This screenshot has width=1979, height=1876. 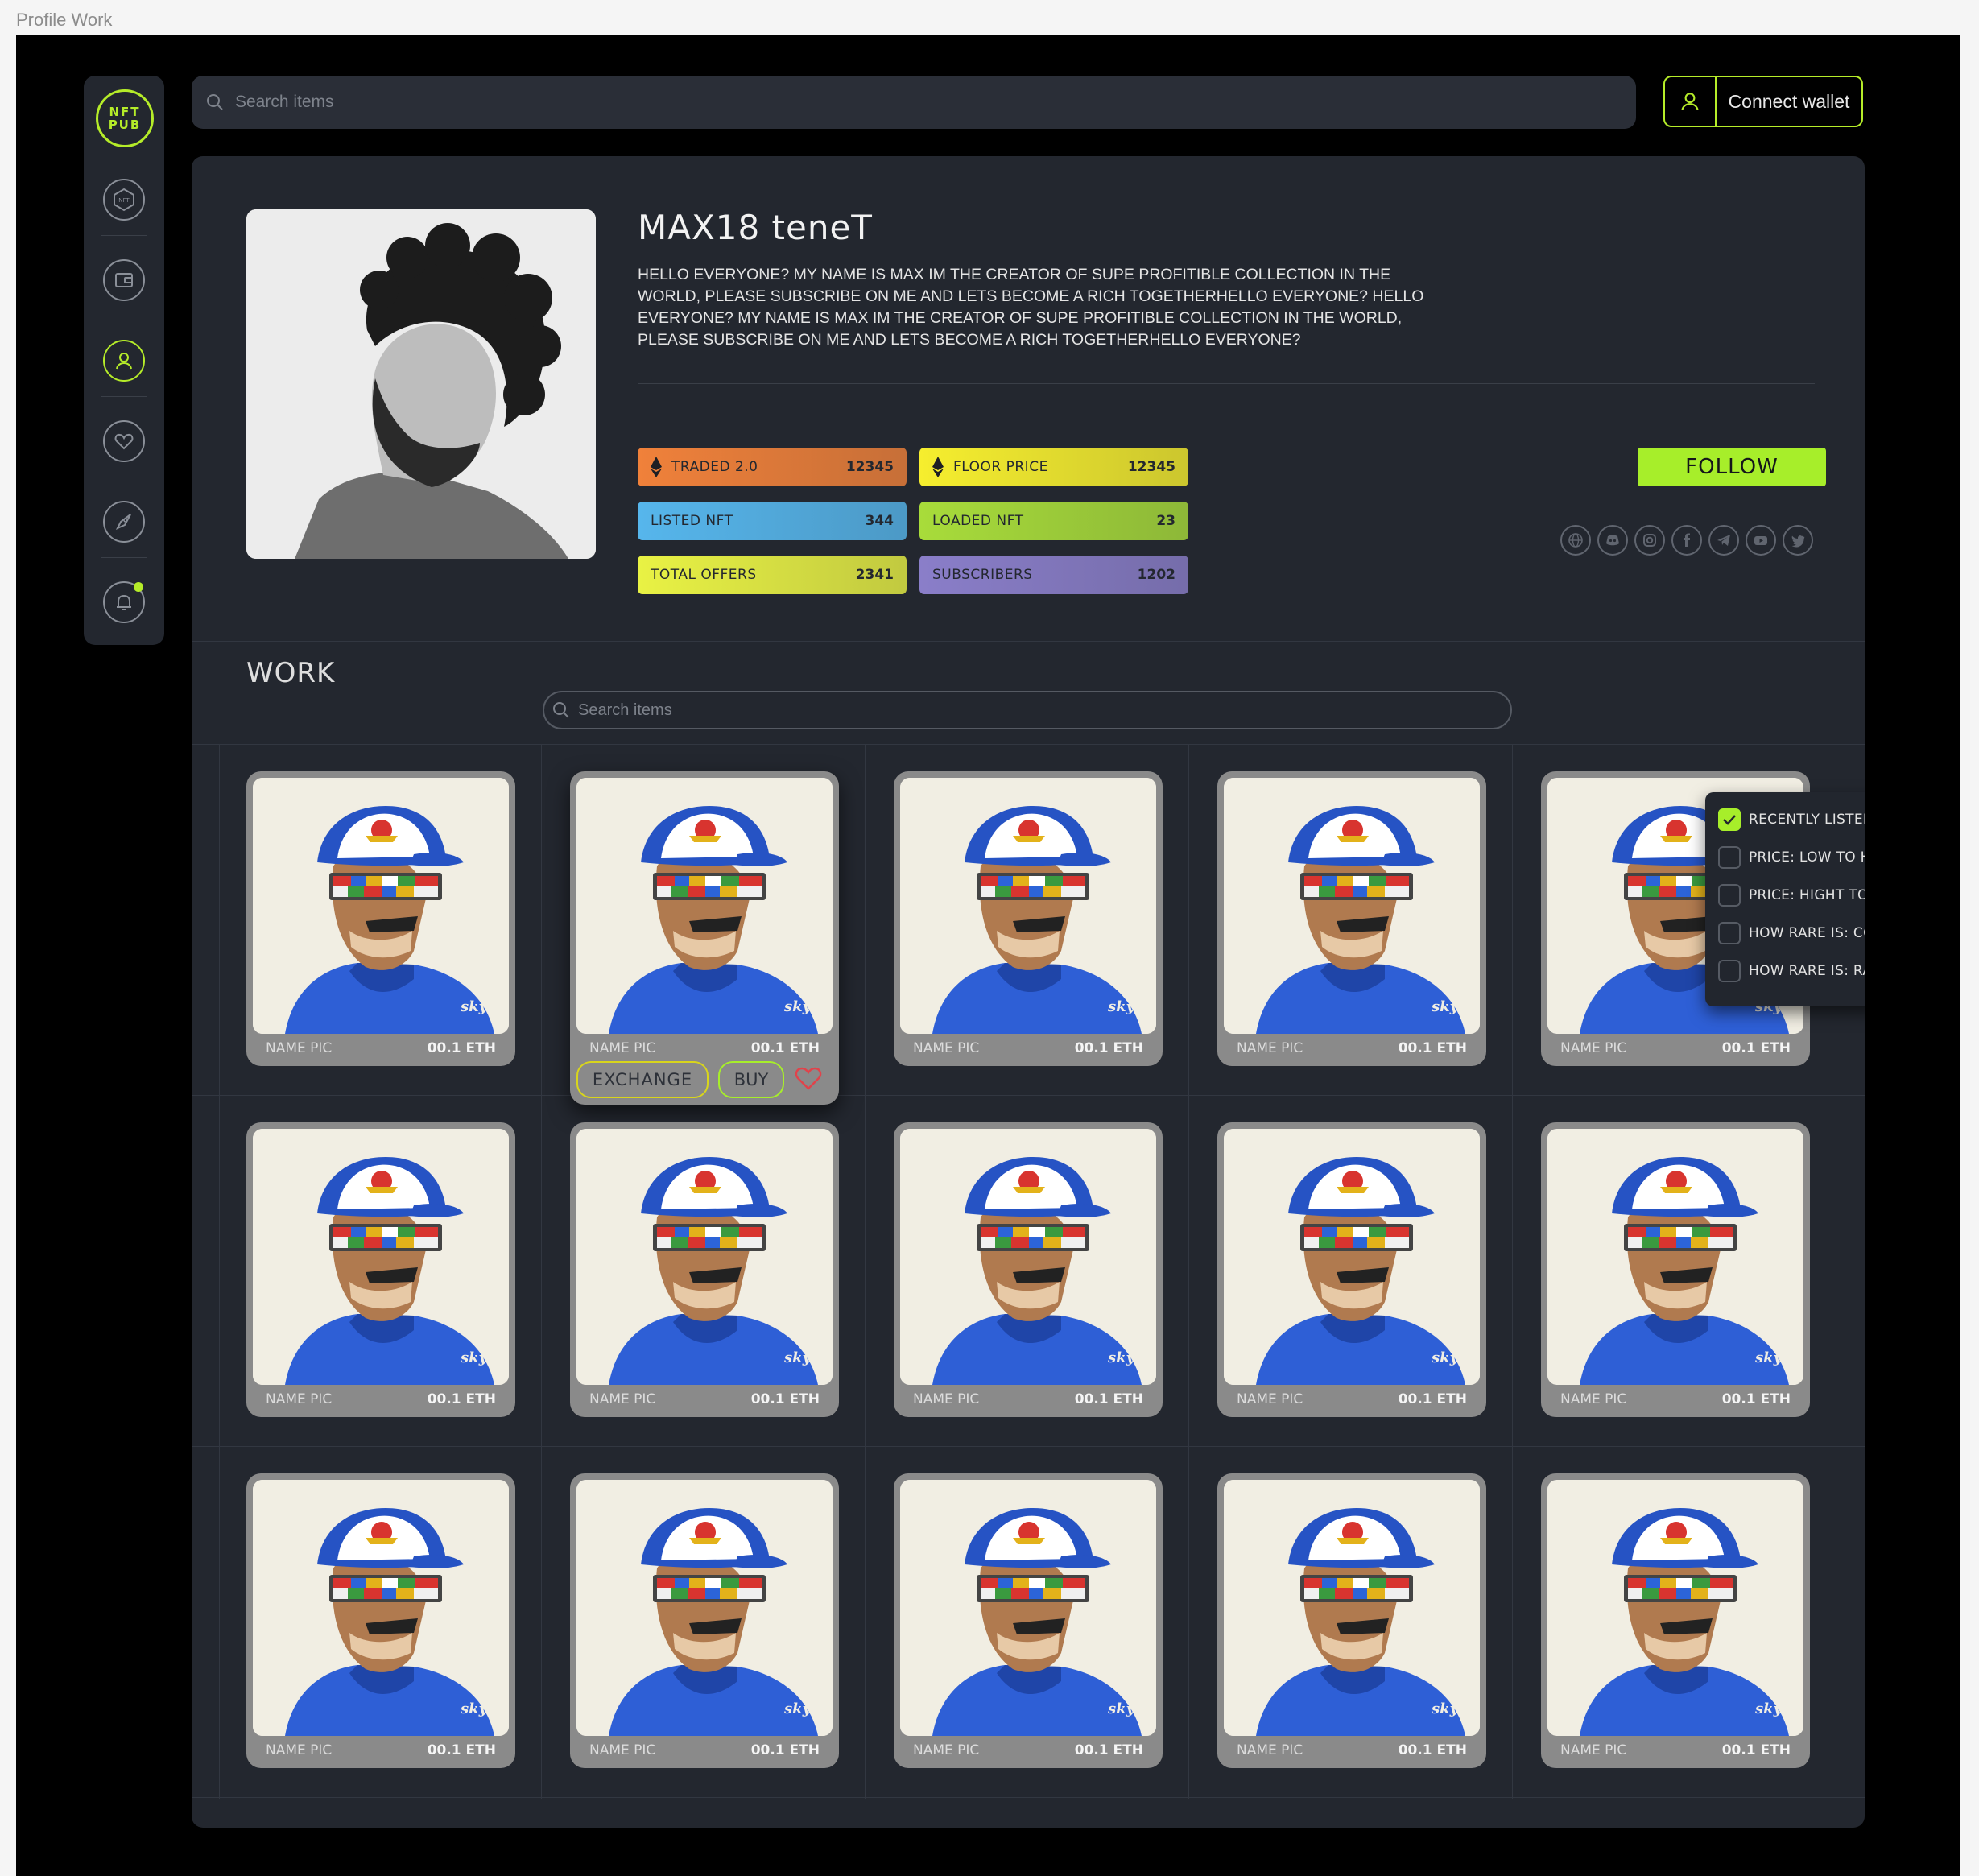 What do you see at coordinates (1575, 540) in the screenshot?
I see `globe-icon` at bounding box center [1575, 540].